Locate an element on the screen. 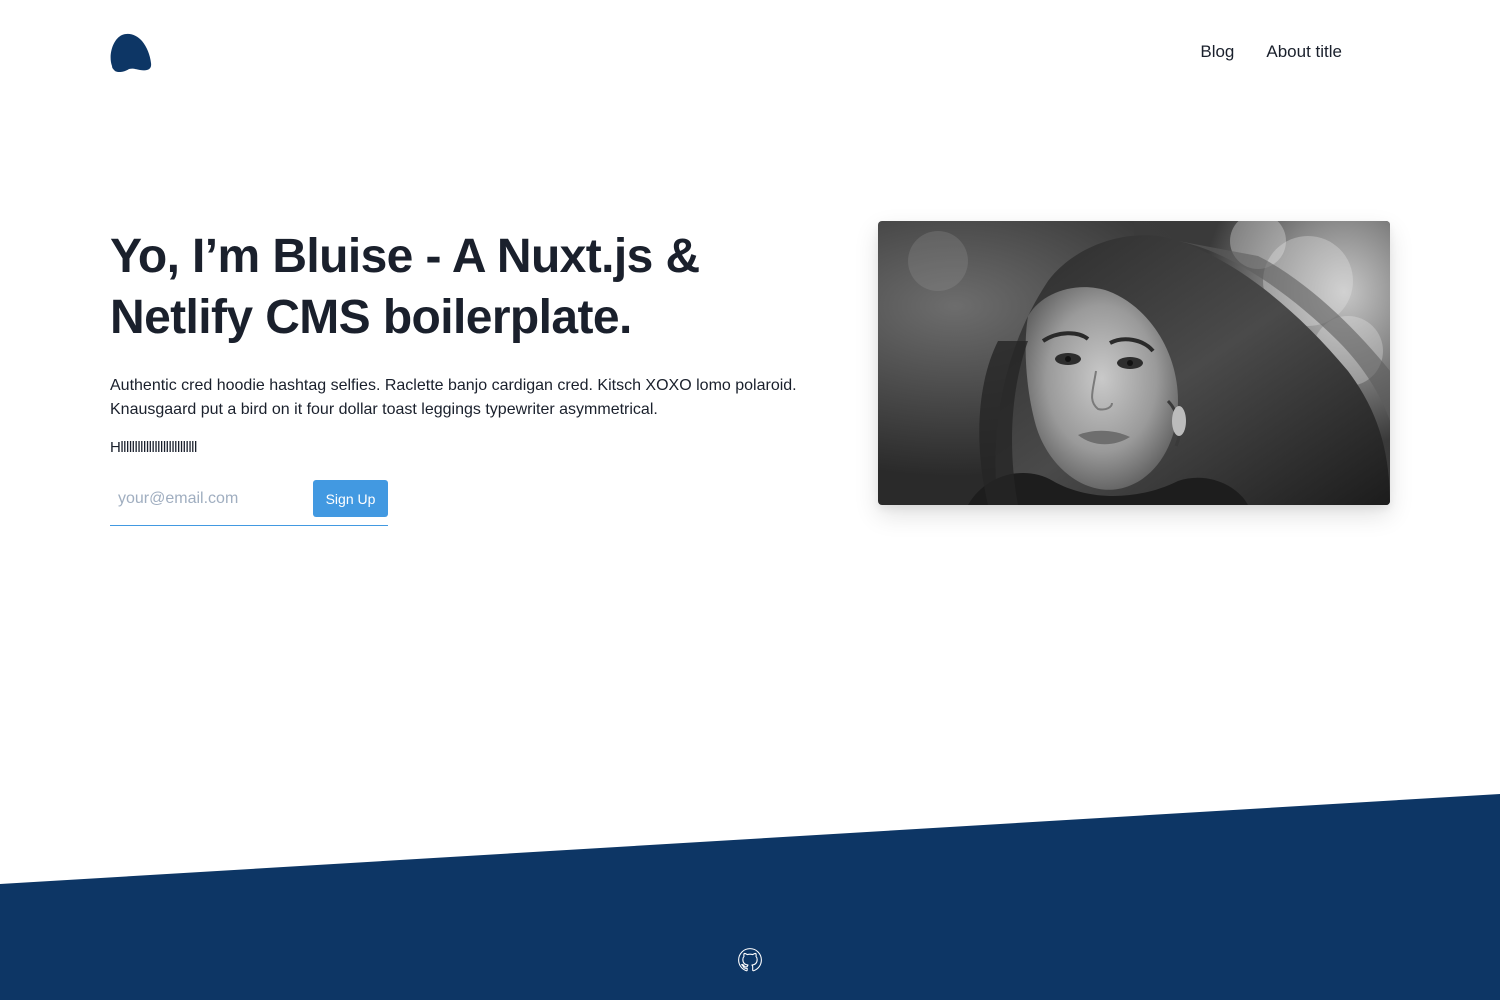  blob-logo-icon is located at coordinates (131, 52).